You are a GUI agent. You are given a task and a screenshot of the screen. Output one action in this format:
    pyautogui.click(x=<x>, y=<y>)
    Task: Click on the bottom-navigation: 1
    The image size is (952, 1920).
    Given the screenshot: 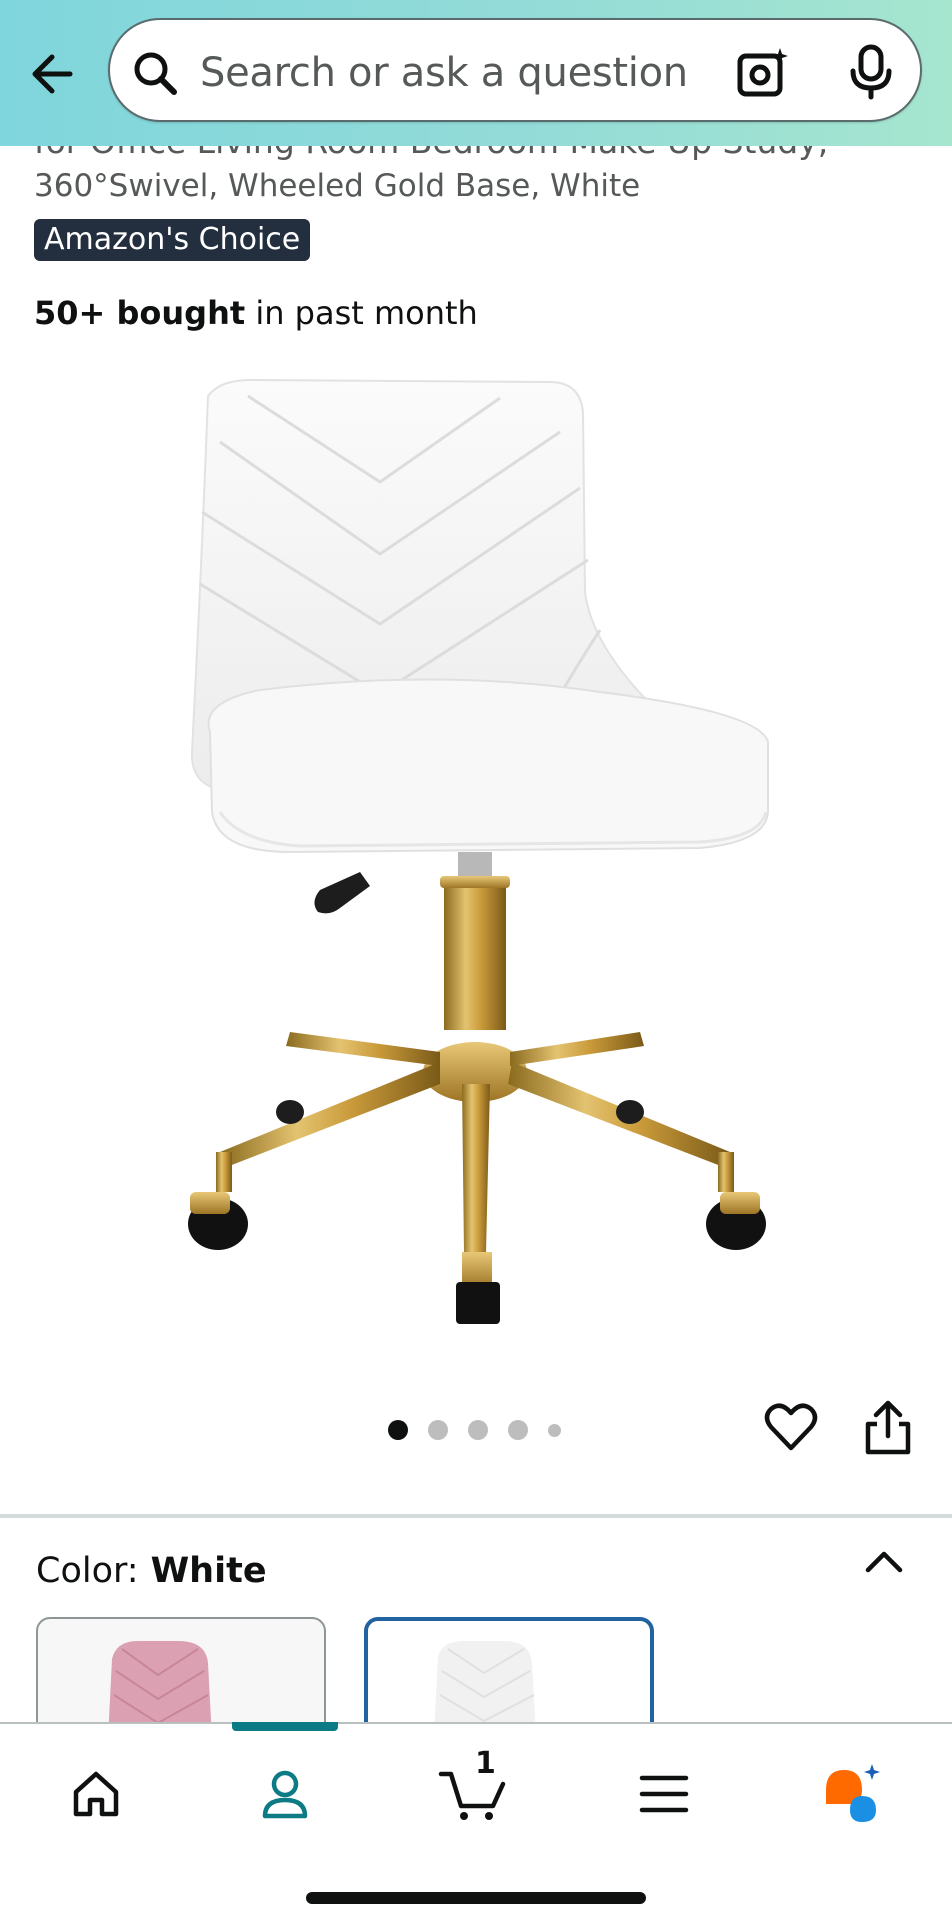 What is the action you would take?
    pyautogui.click(x=476, y=1821)
    